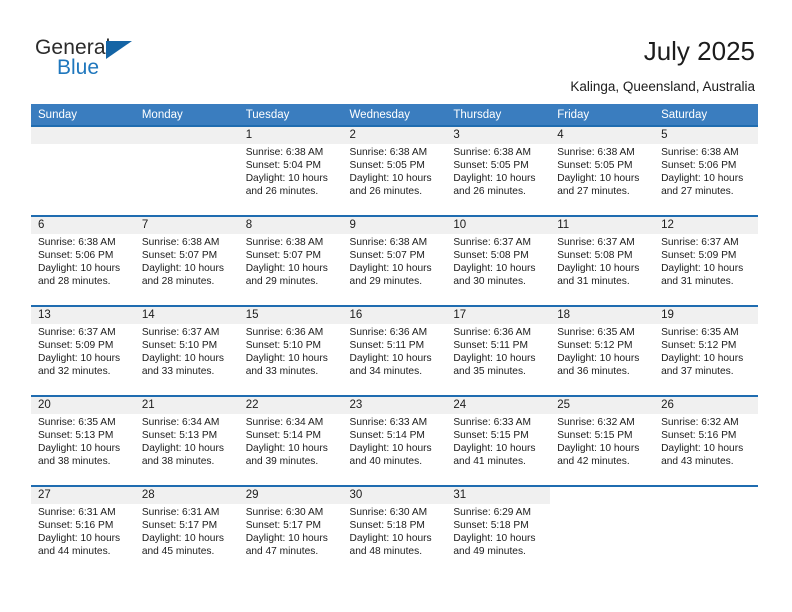 The height and width of the screenshot is (612, 792). What do you see at coordinates (76, 255) in the screenshot?
I see `sunset-text: Sunset: 5:06 PM` at bounding box center [76, 255].